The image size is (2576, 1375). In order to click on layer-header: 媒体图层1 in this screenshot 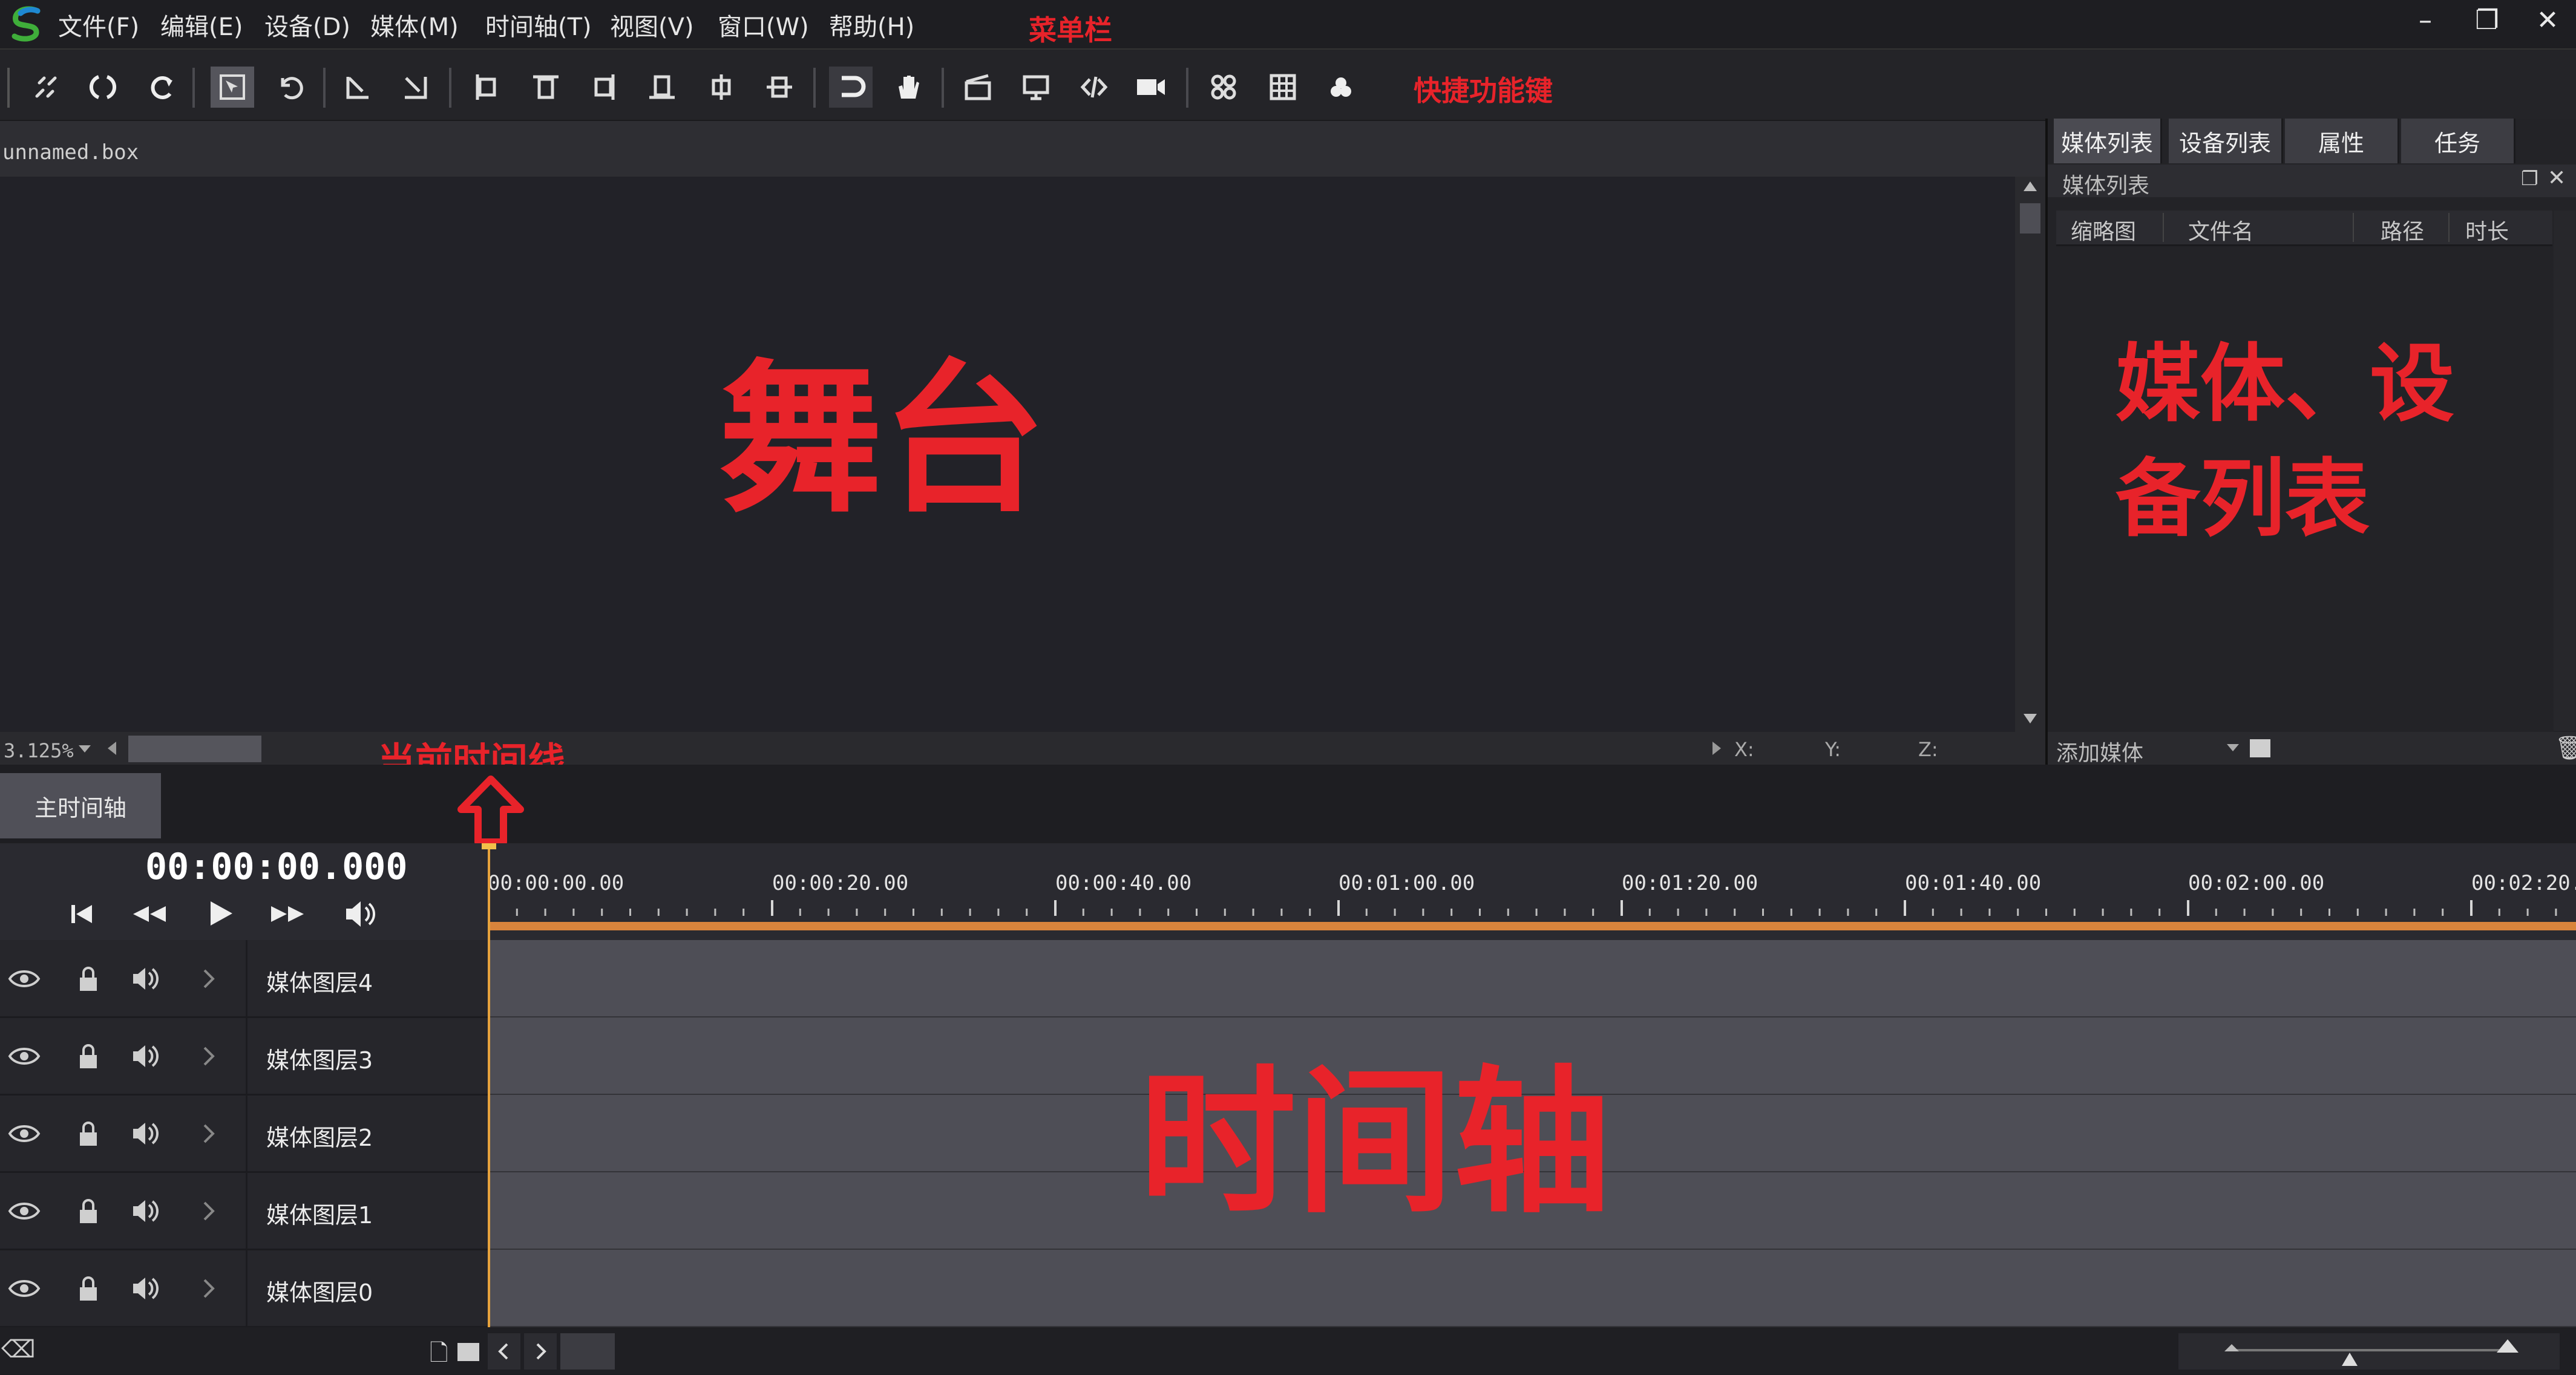, I will do `click(244, 1211)`.